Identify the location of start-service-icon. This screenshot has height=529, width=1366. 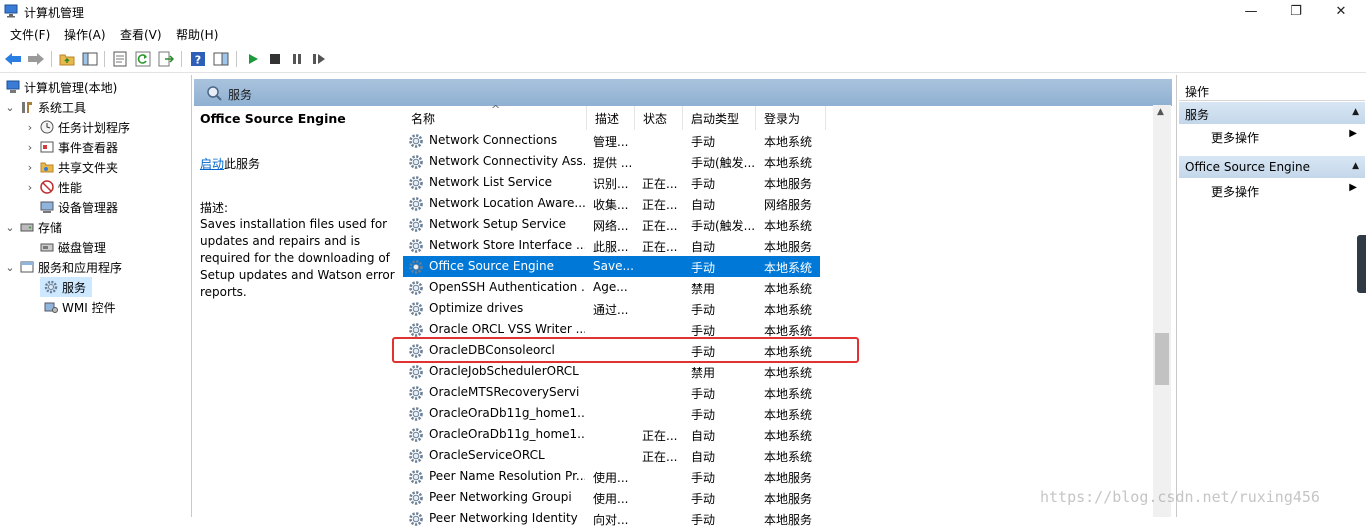
(253, 59).